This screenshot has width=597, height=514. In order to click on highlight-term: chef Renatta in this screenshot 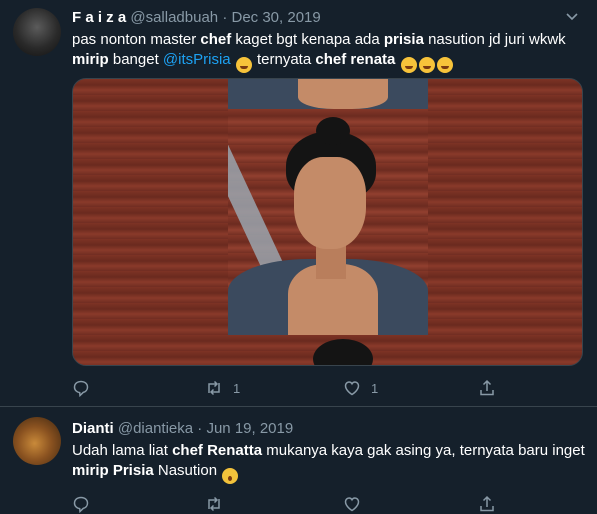, I will do `click(217, 450)`.